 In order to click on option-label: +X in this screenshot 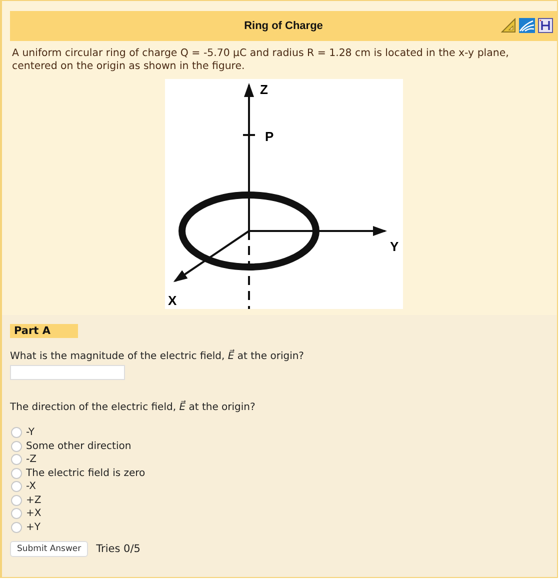, I will do `click(34, 514)`.